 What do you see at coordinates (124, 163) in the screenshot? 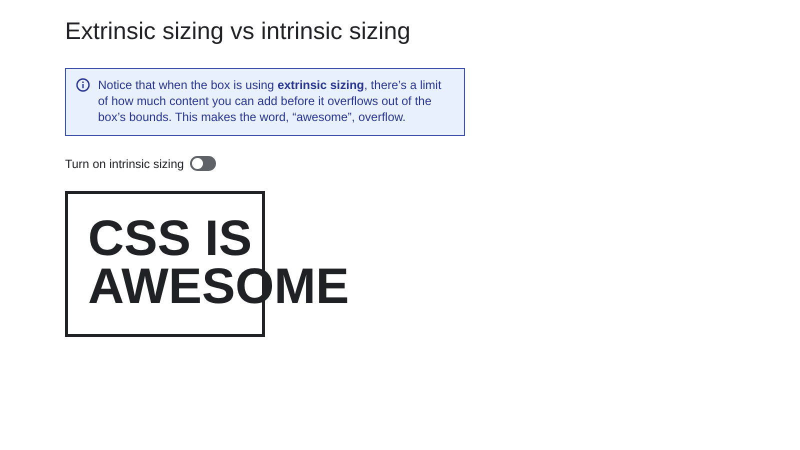
I see `toggle-label: Turn on intrinsic sizing` at bounding box center [124, 163].